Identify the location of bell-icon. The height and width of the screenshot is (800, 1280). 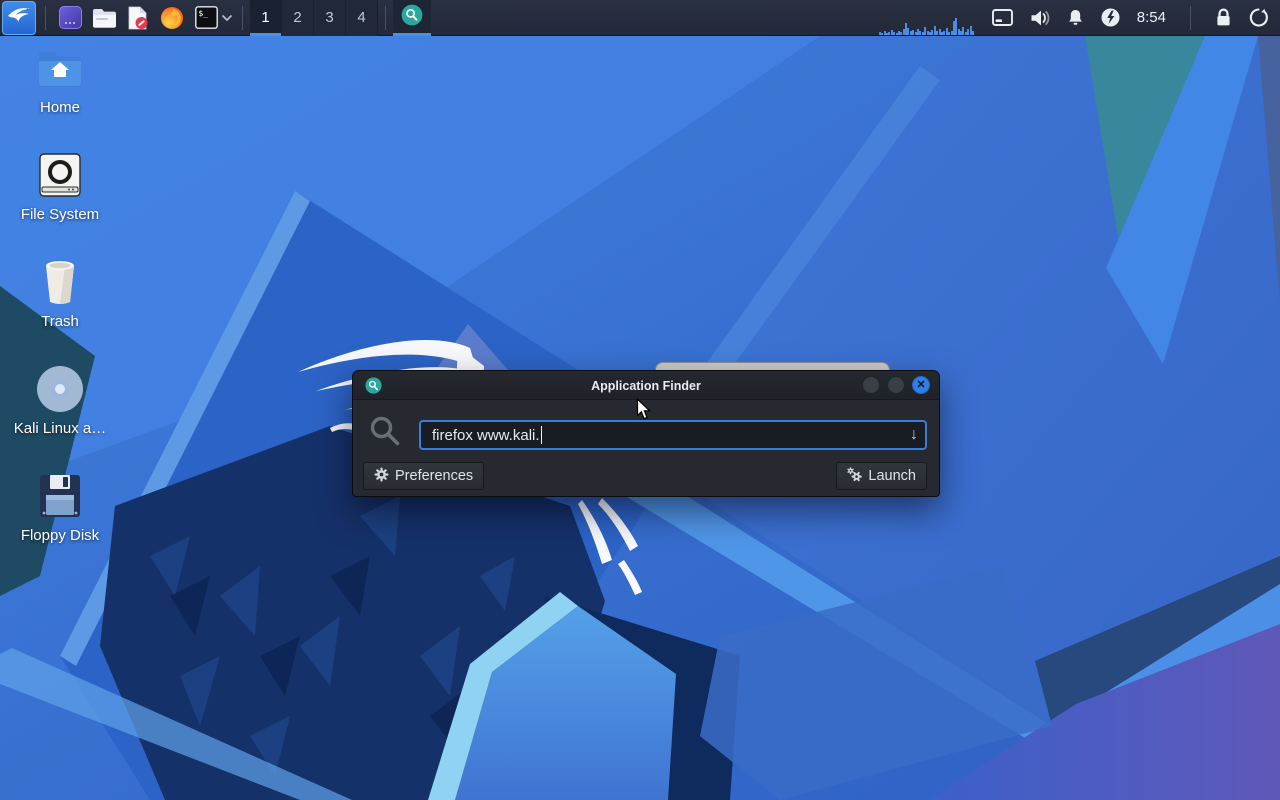
(1075, 18).